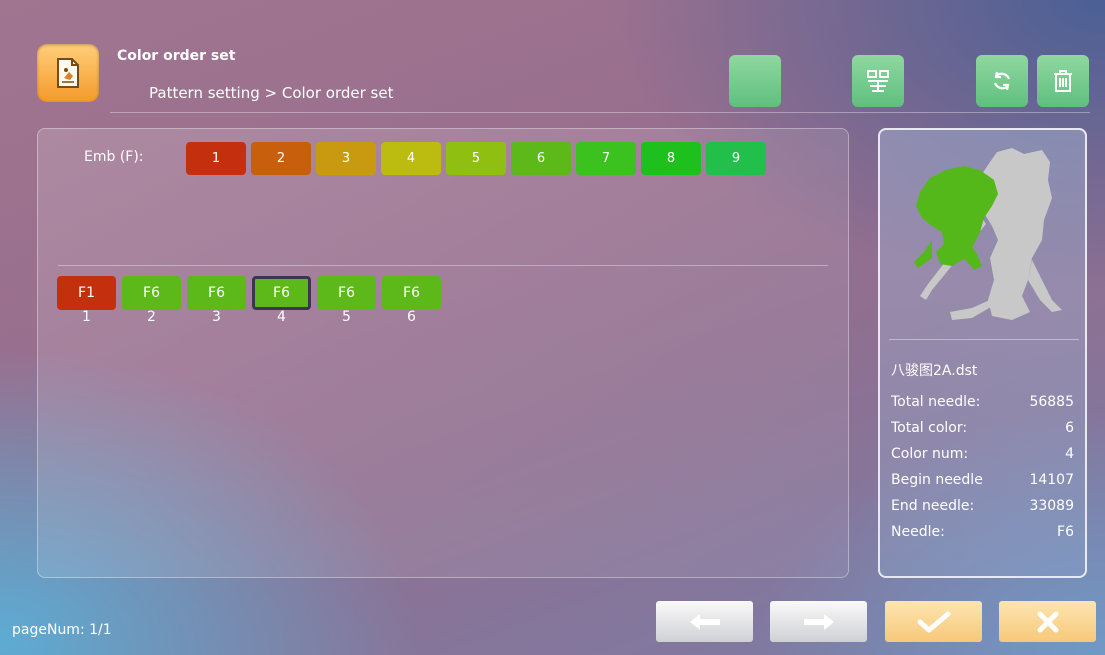 Image resolution: width=1105 pixels, height=655 pixels. What do you see at coordinates (1051, 506) in the screenshot?
I see `stat-value: 33089` at bounding box center [1051, 506].